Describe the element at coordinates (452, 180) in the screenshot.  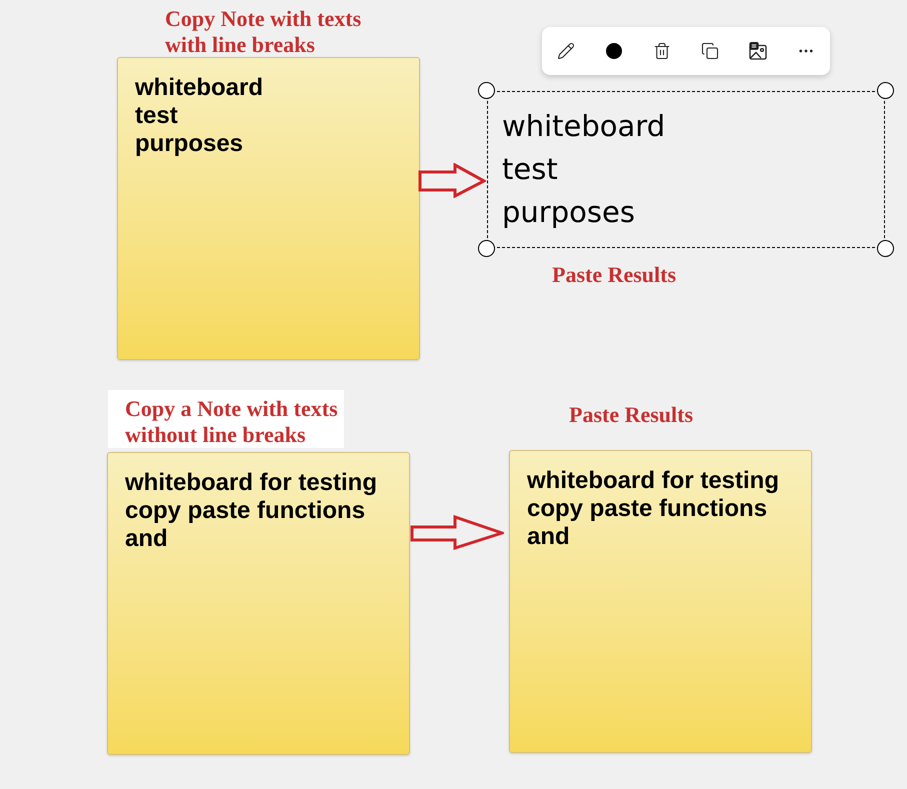
I see `outline-arrow` at that location.